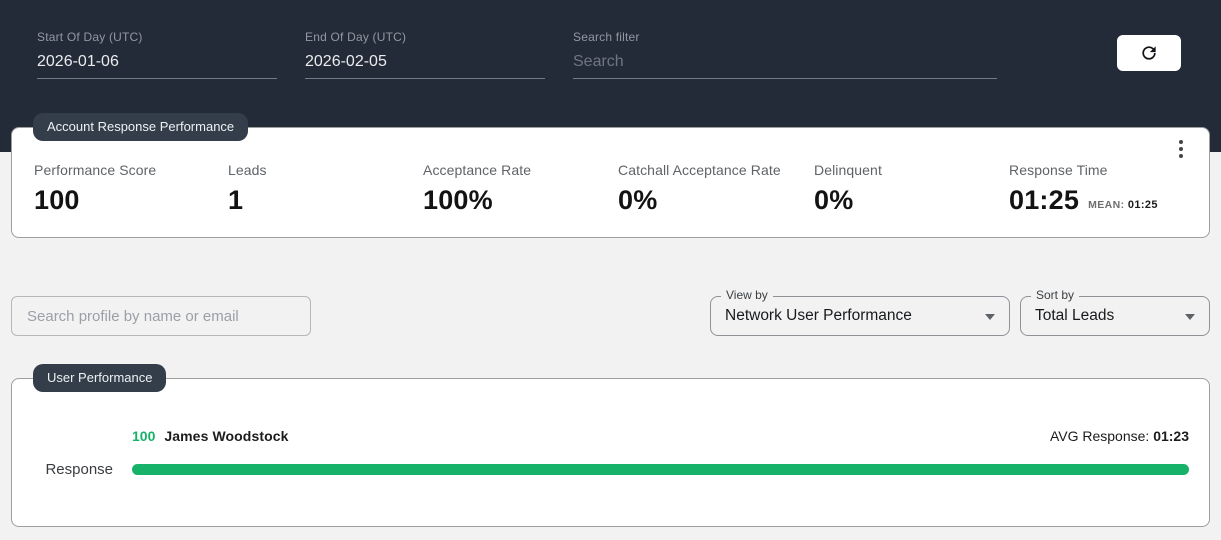  I want to click on refresh-button, so click(1149, 53).